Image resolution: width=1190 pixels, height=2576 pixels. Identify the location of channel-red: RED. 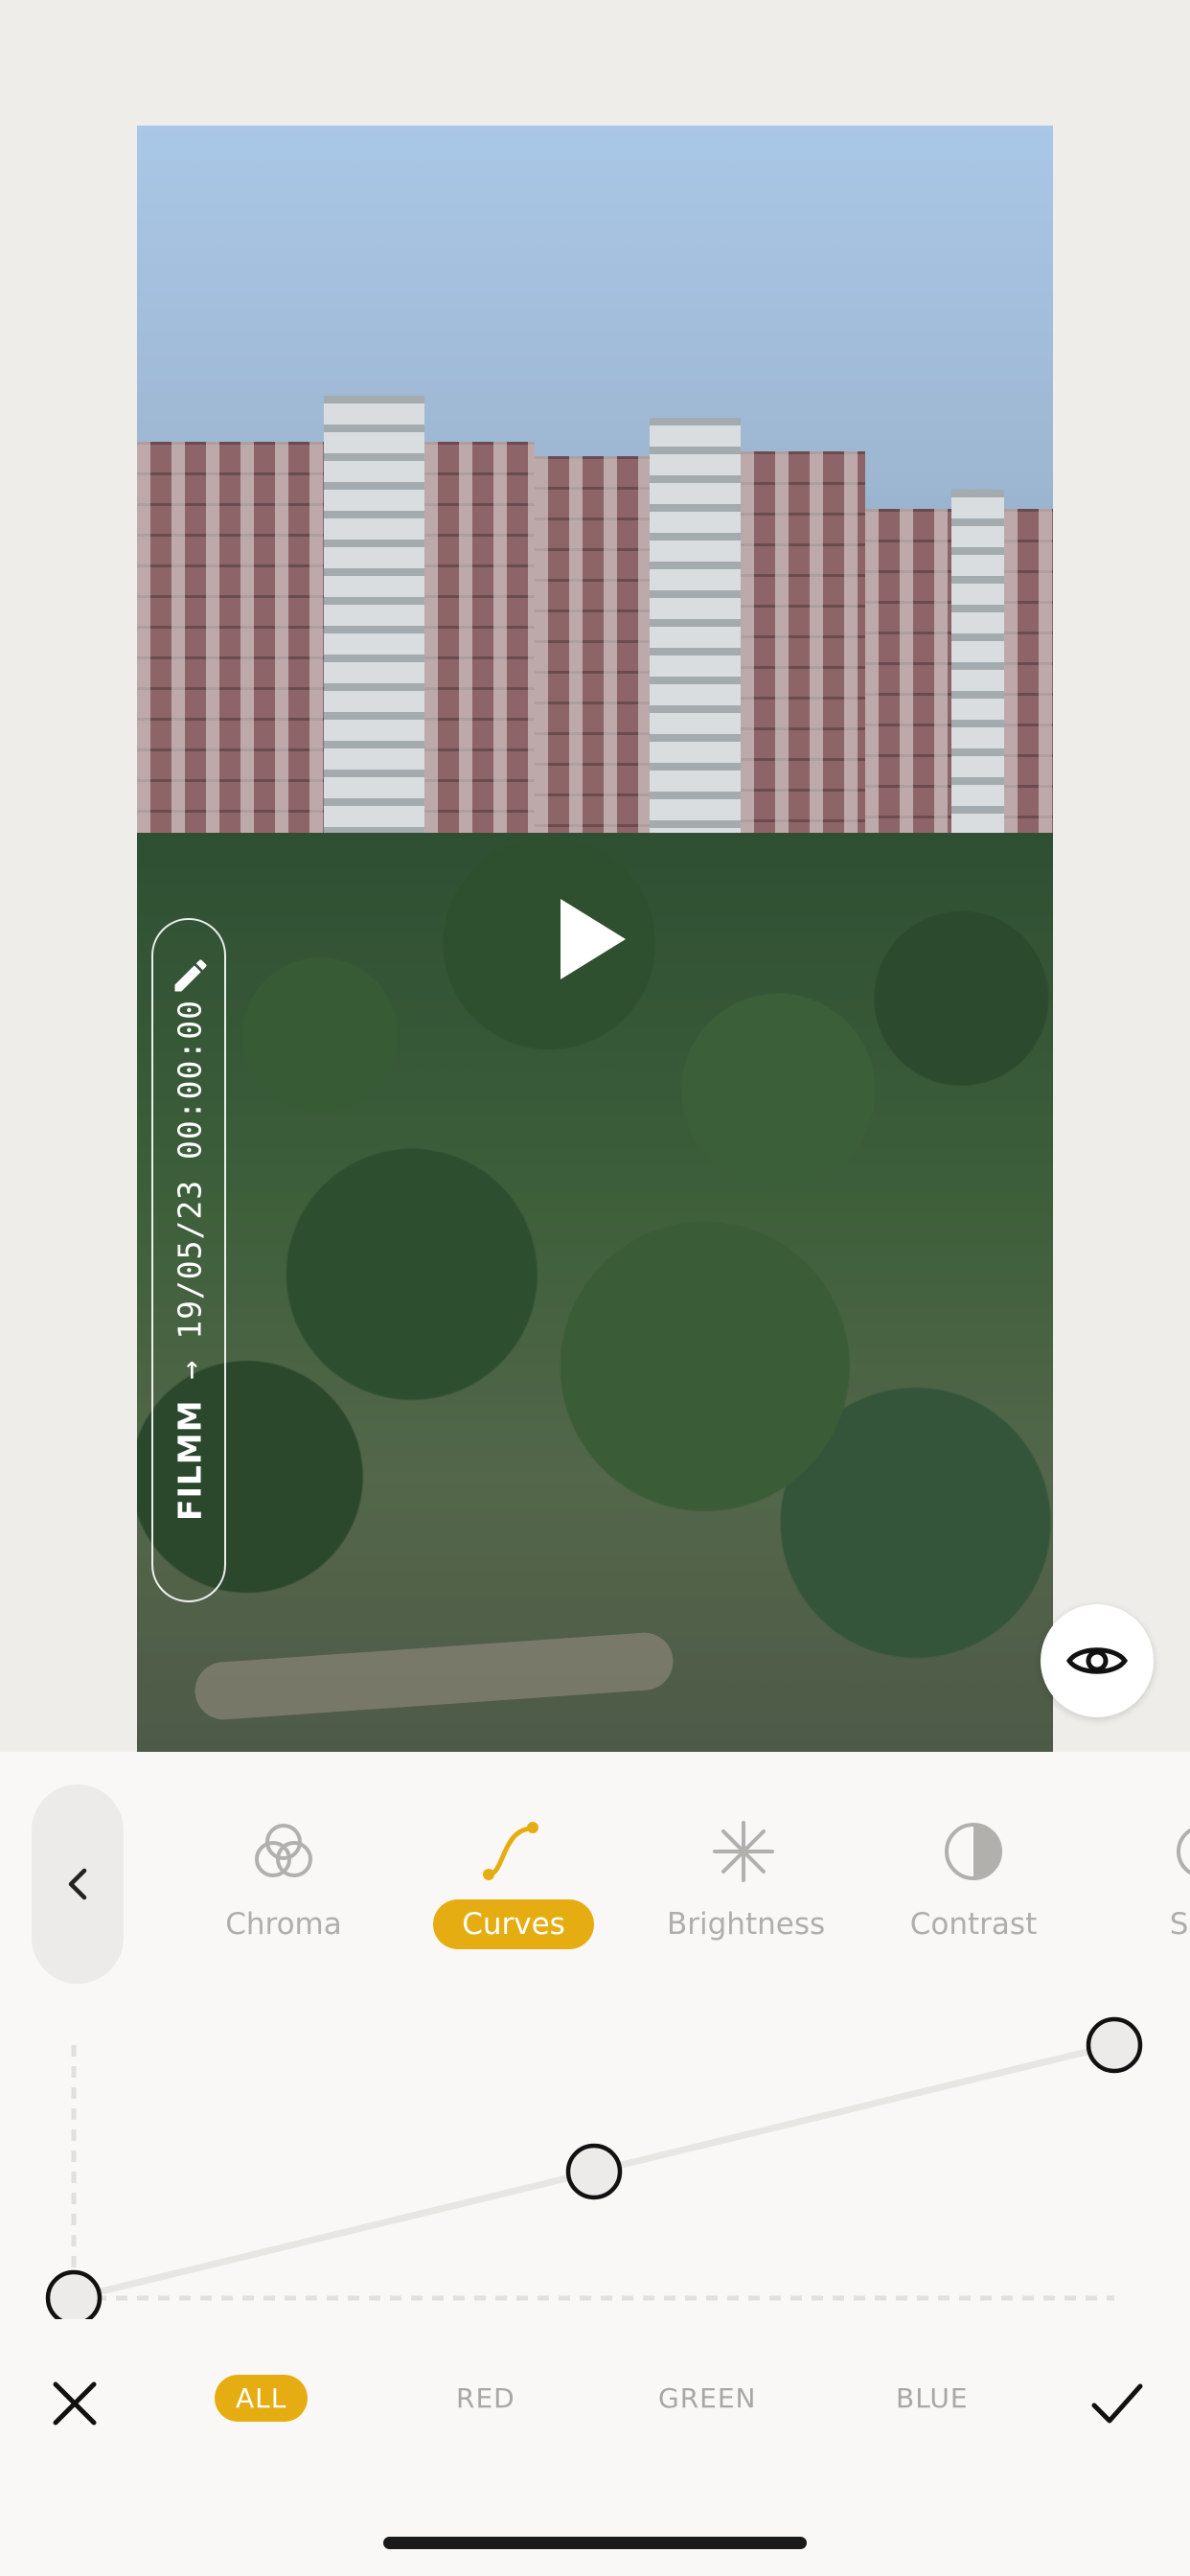
(486, 2398).